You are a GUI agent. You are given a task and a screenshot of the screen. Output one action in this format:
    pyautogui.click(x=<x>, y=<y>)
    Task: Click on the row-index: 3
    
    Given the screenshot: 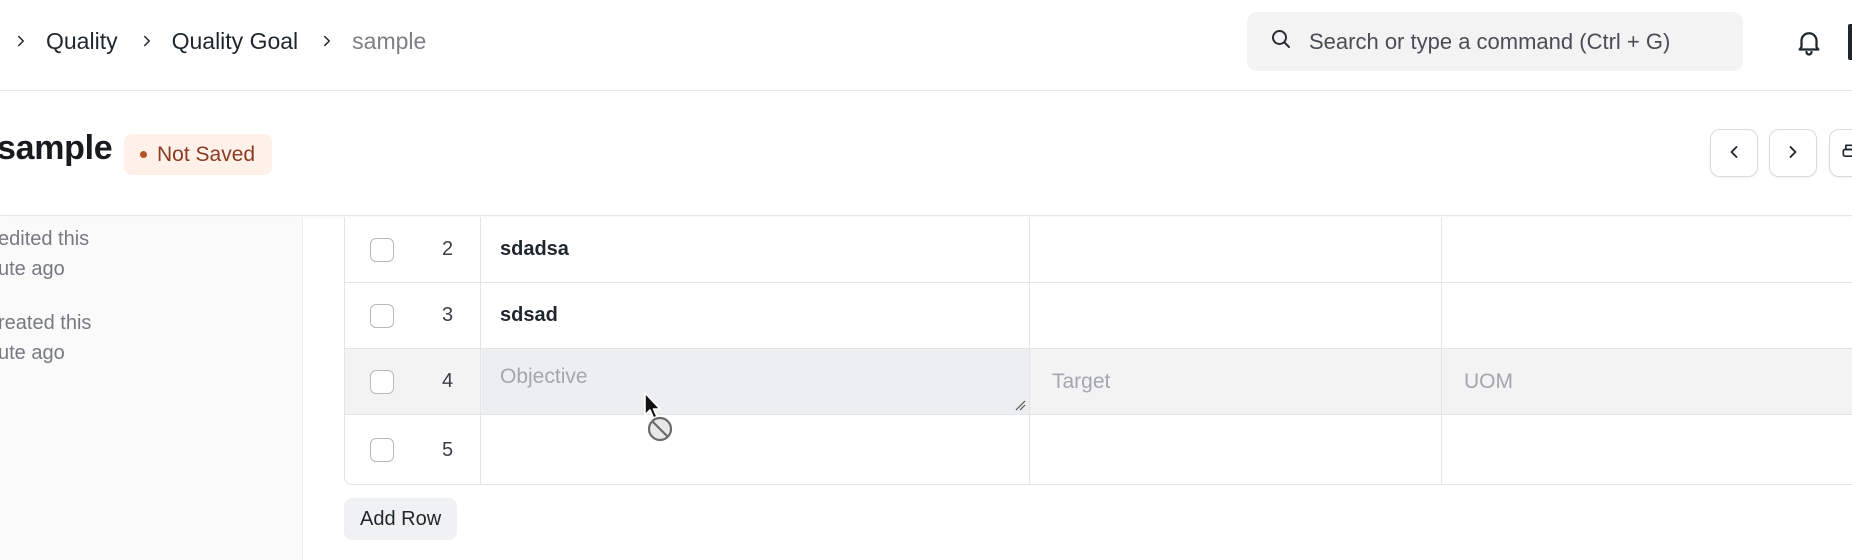 What is the action you would take?
    pyautogui.click(x=441, y=315)
    